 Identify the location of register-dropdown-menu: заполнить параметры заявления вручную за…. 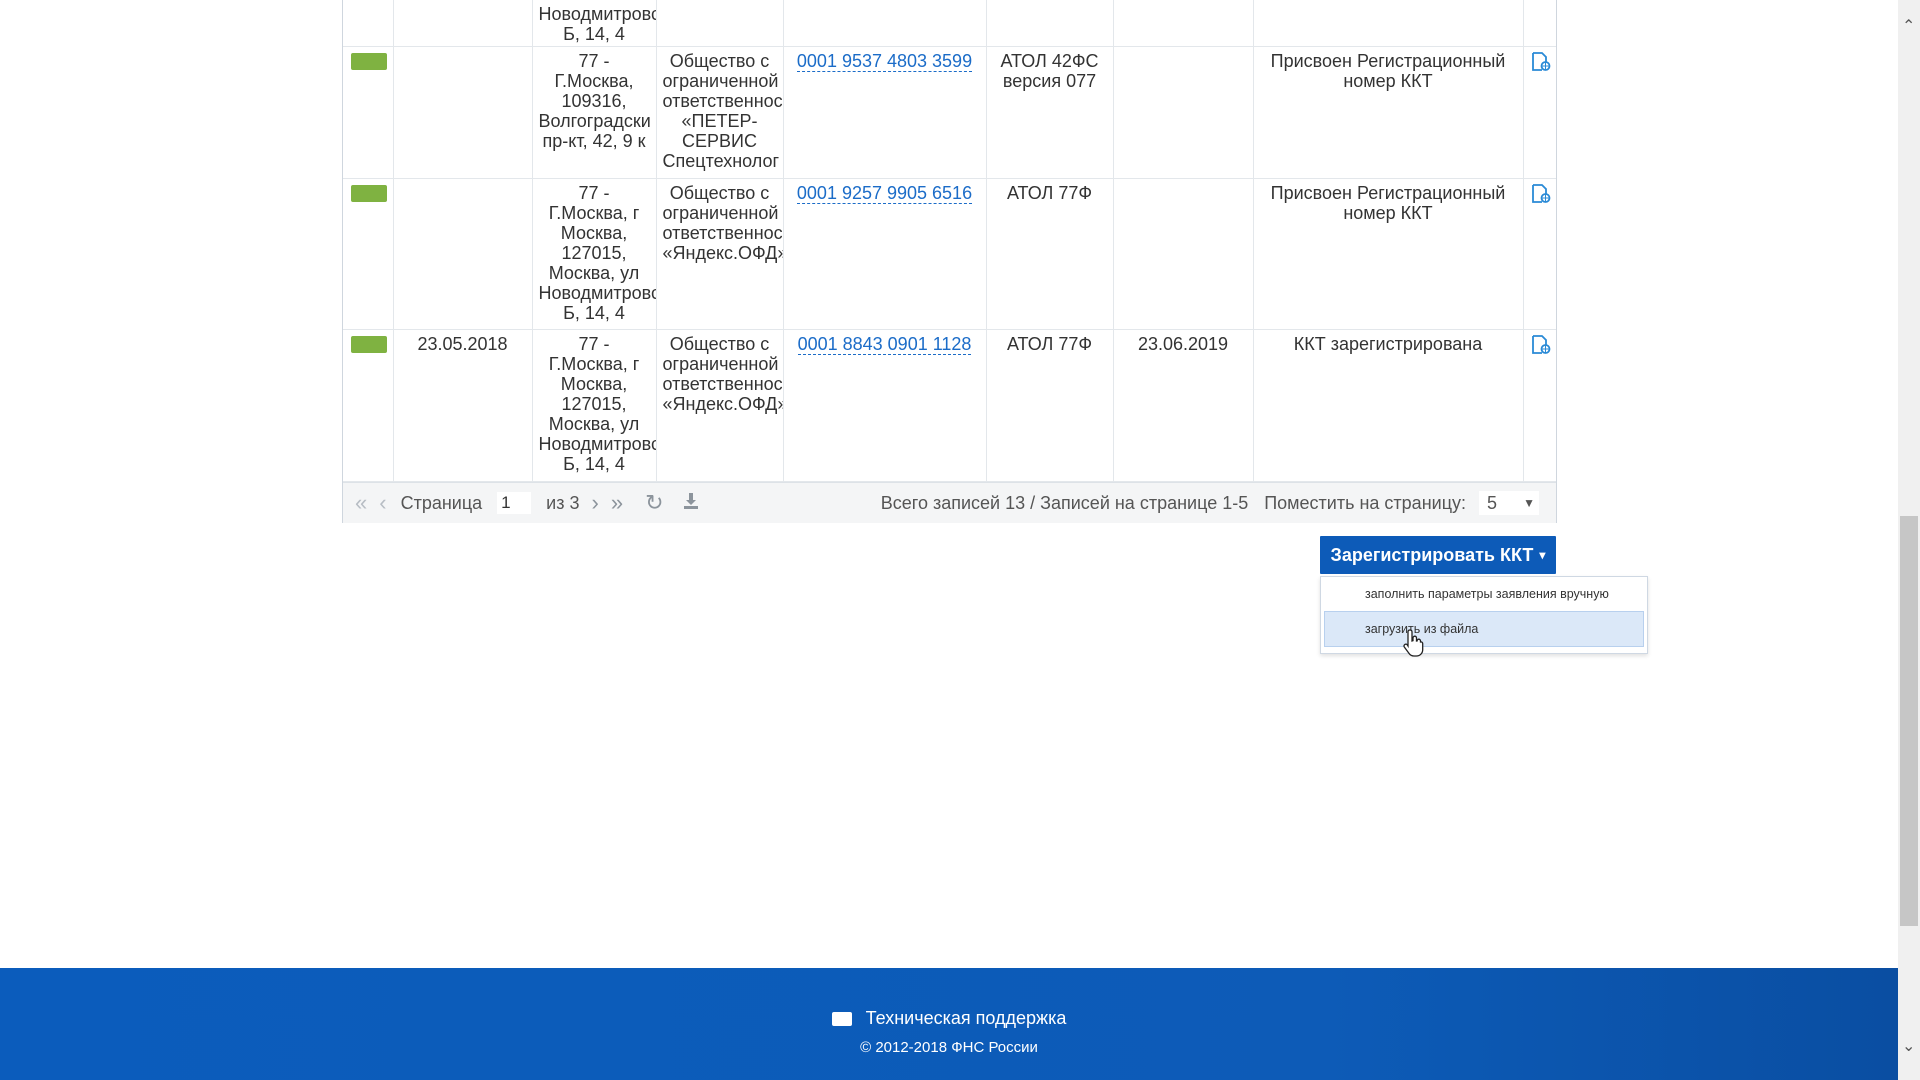
(1484, 615).